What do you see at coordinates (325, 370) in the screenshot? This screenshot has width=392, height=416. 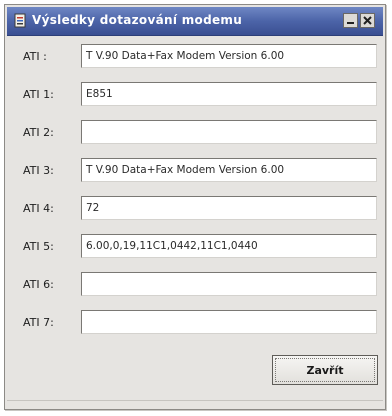 I see `close-button: Zavřít` at bounding box center [325, 370].